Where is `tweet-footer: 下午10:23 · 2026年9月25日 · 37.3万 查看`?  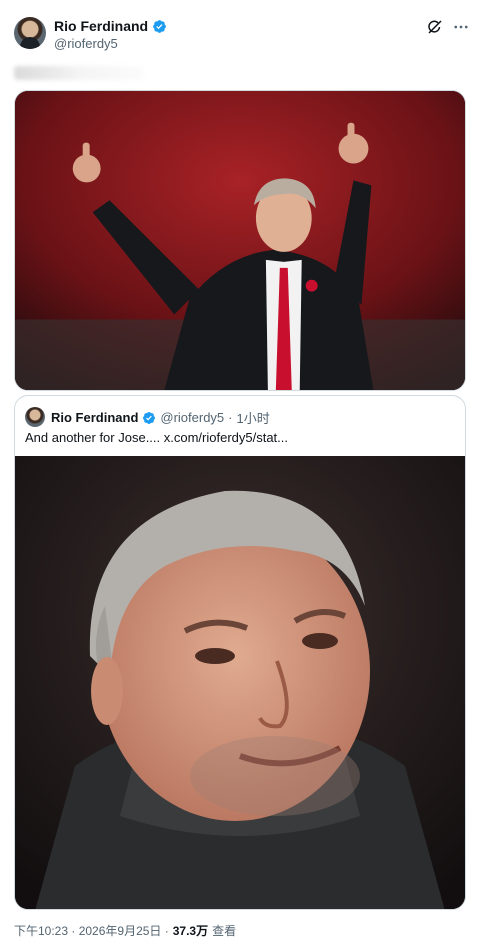 tweet-footer: 下午10:23 · 2026年9月25日 · 37.3万 查看 is located at coordinates (125, 930).